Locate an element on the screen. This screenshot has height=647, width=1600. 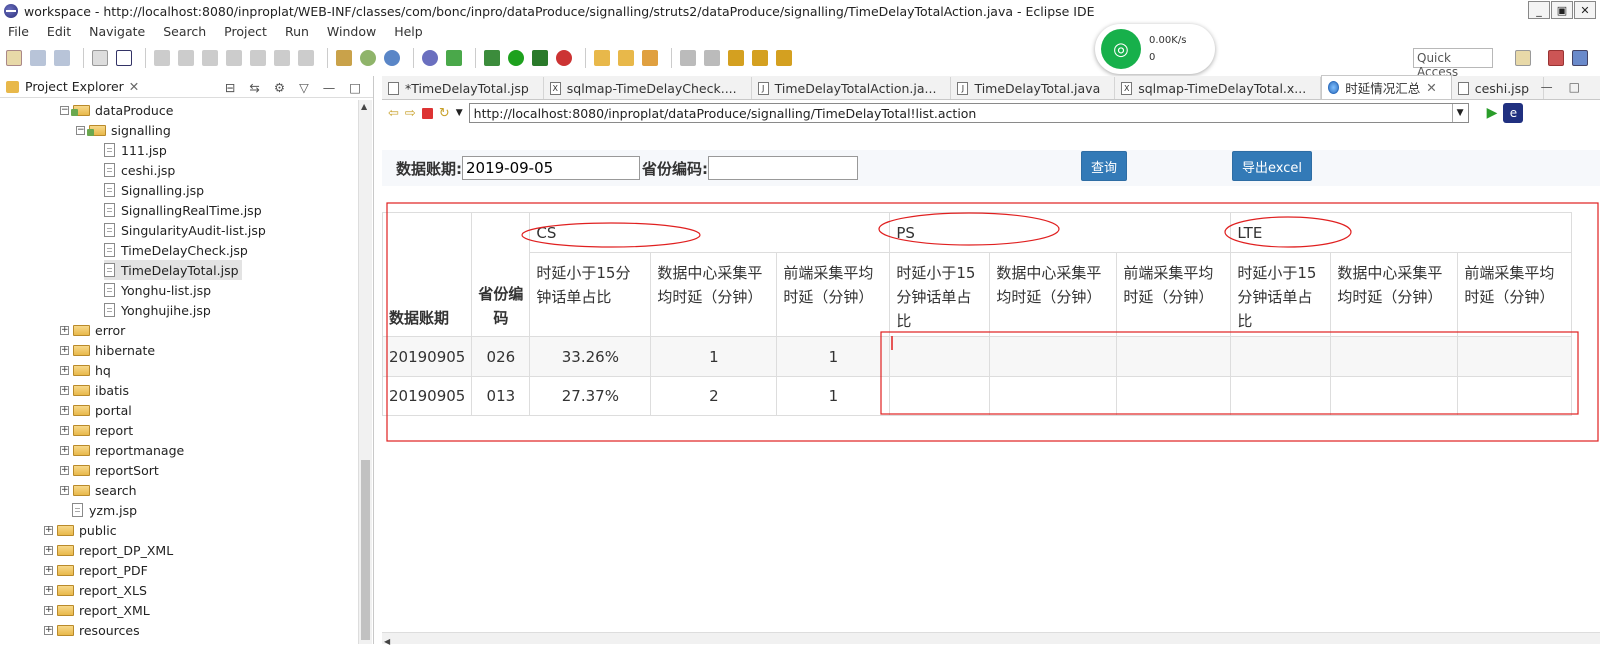
menu-edit: Edit is located at coordinates (59, 31).